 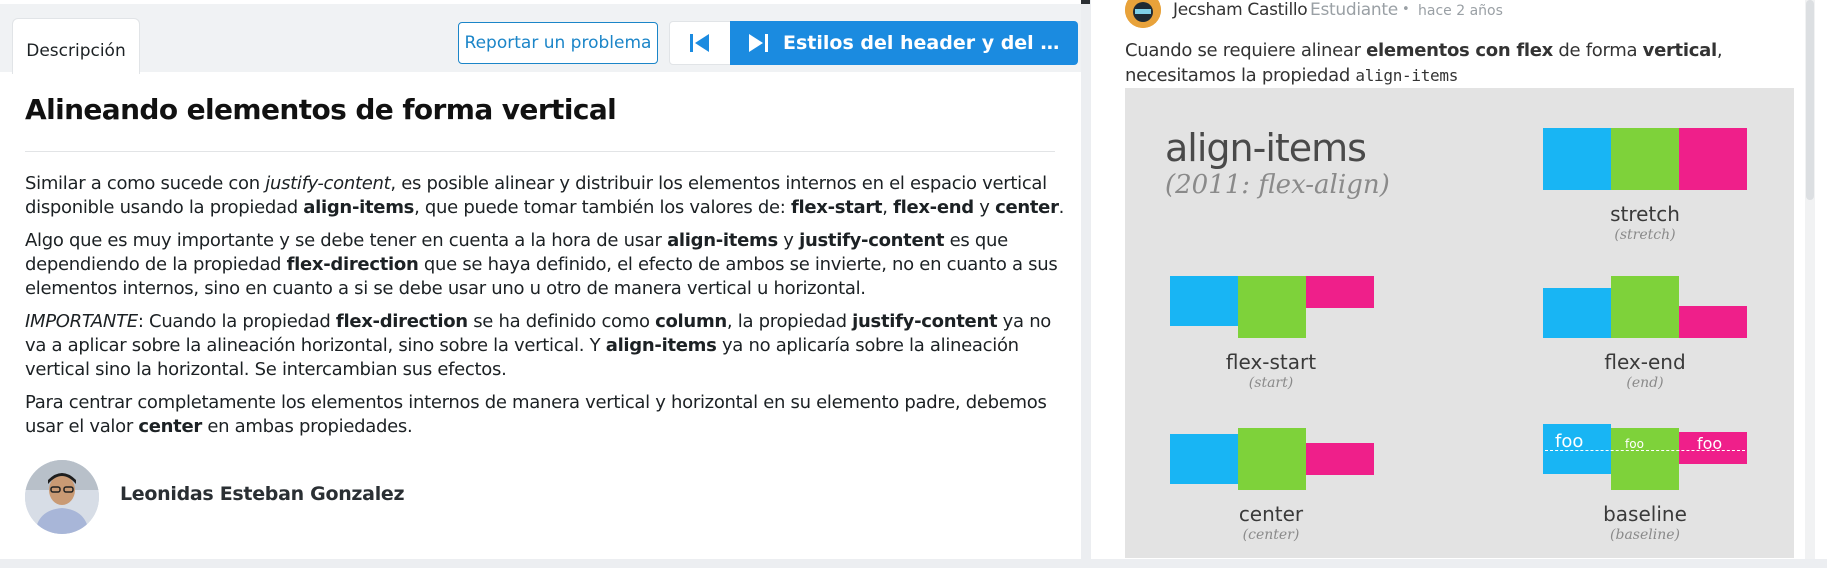 I want to click on caption-sub: (start), so click(x=1271, y=383).